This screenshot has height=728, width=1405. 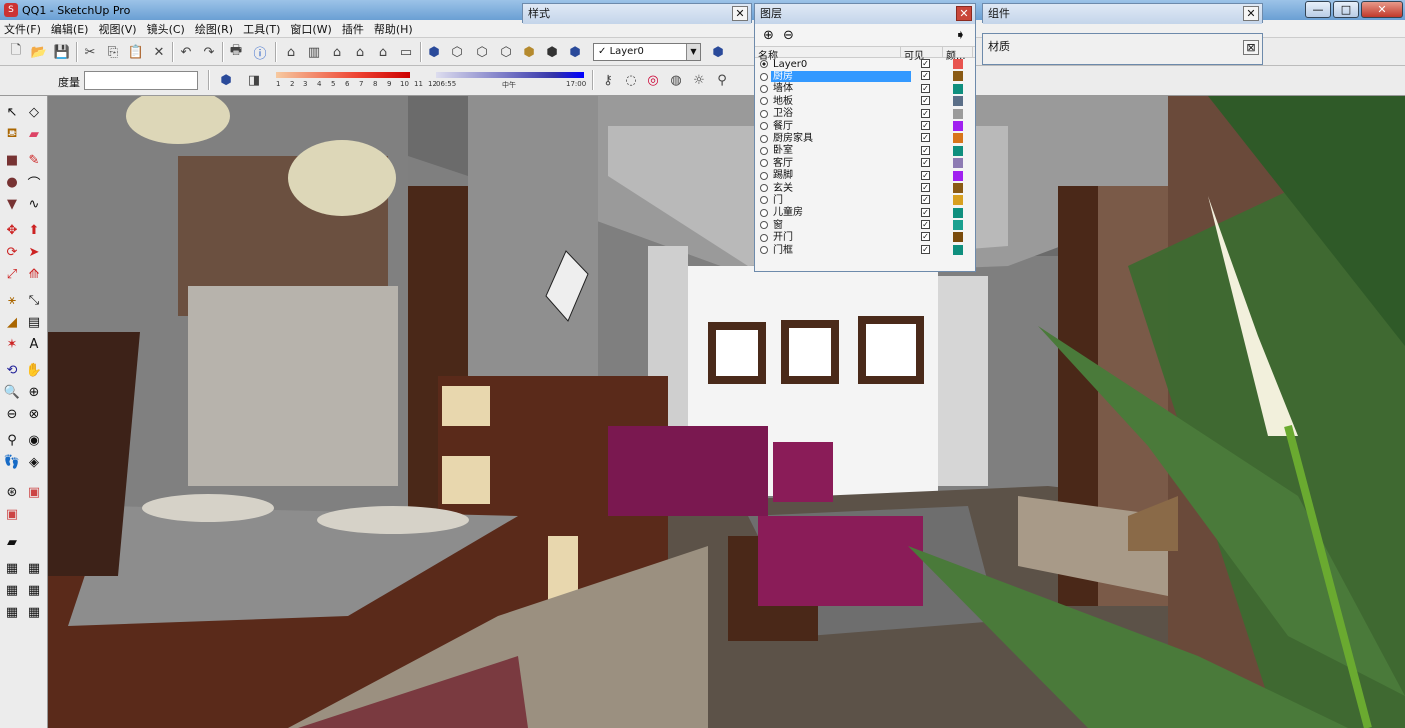 What do you see at coordinates (12, 160) in the screenshot?
I see `rectangle-icon: ■` at bounding box center [12, 160].